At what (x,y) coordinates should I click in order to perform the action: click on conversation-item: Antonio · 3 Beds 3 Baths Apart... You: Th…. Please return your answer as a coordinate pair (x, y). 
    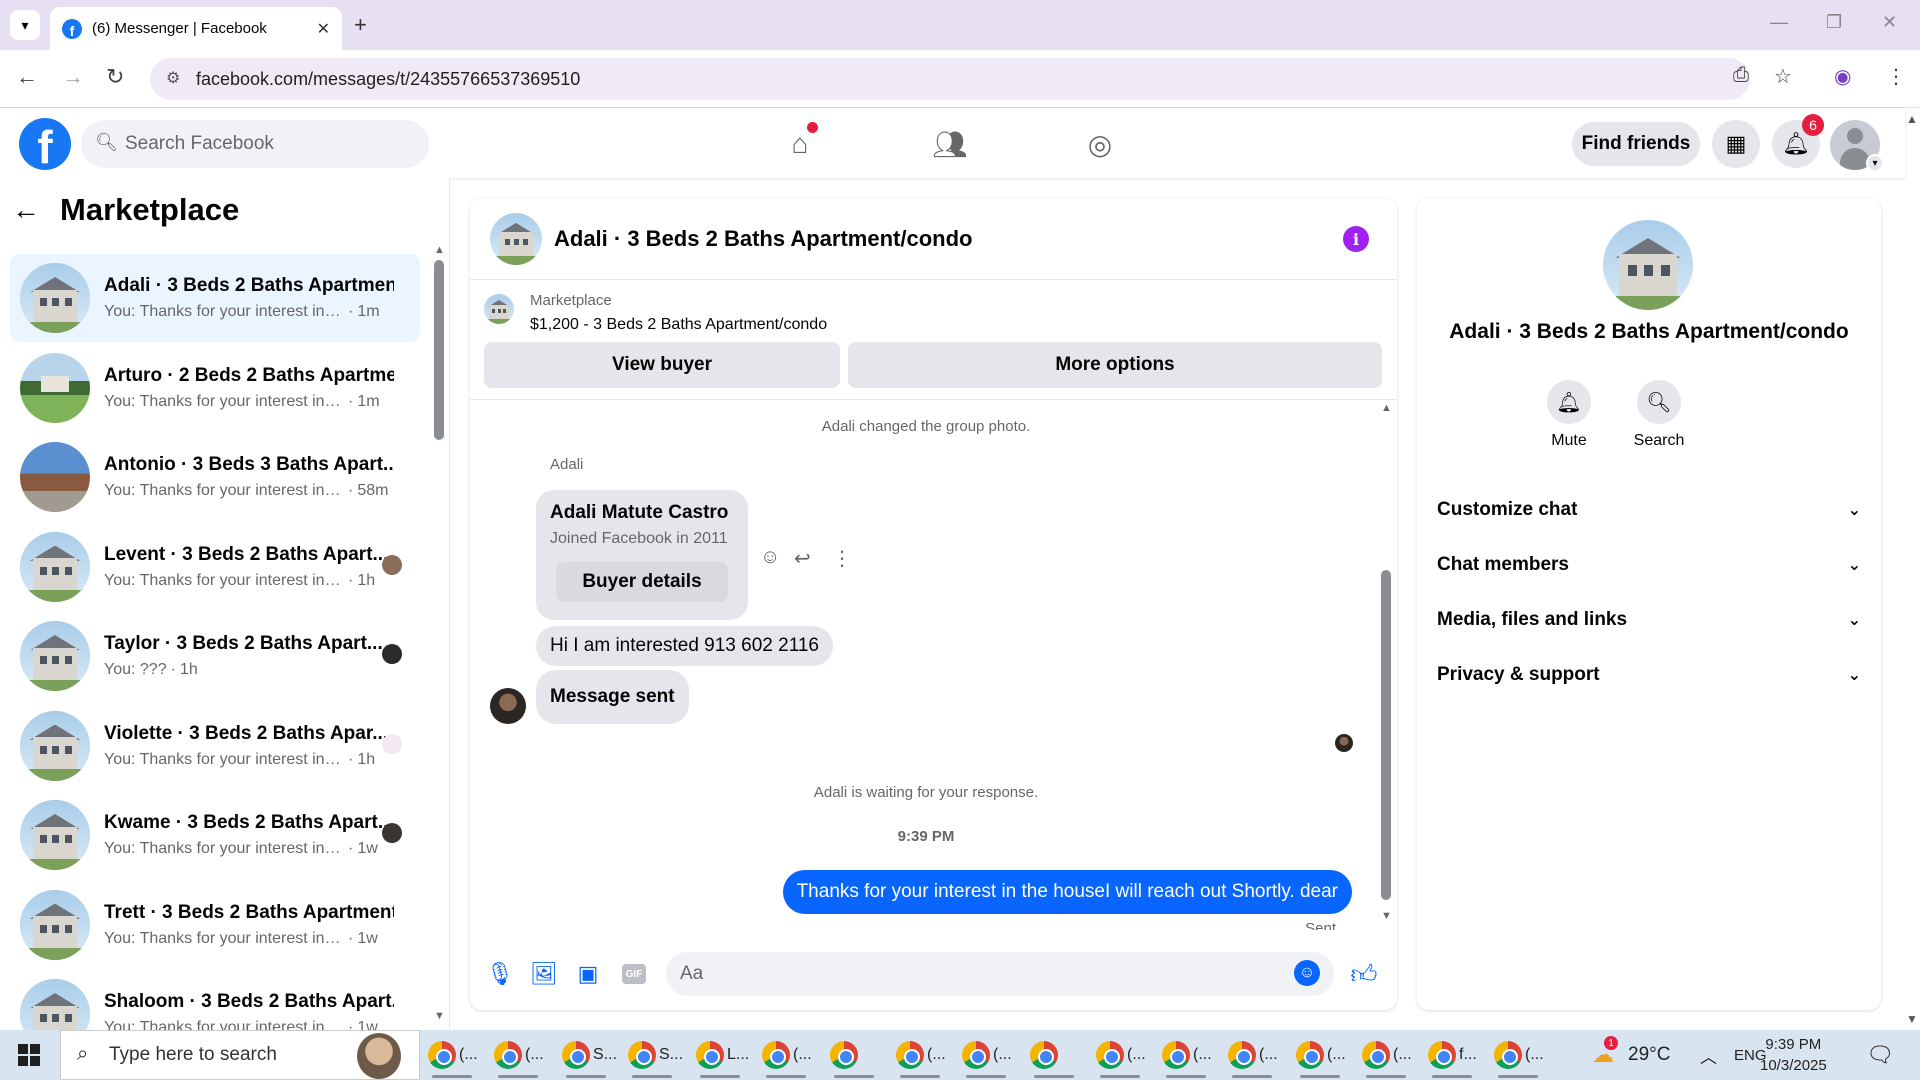
    Looking at the image, I should click on (215, 477).